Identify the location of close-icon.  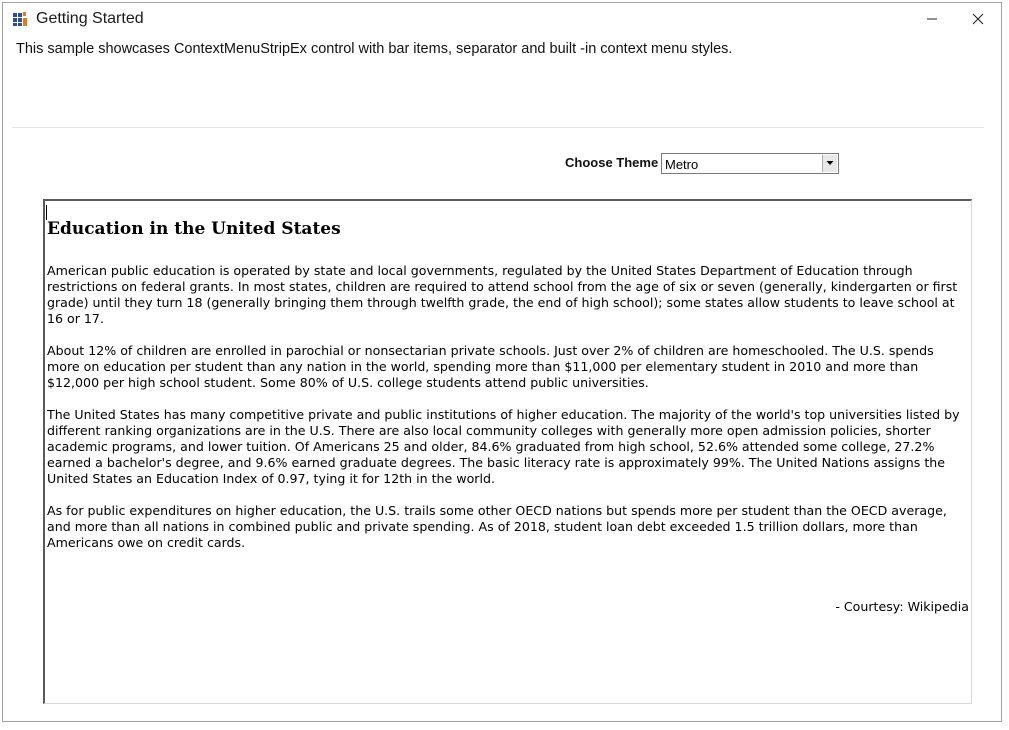
(978, 19).